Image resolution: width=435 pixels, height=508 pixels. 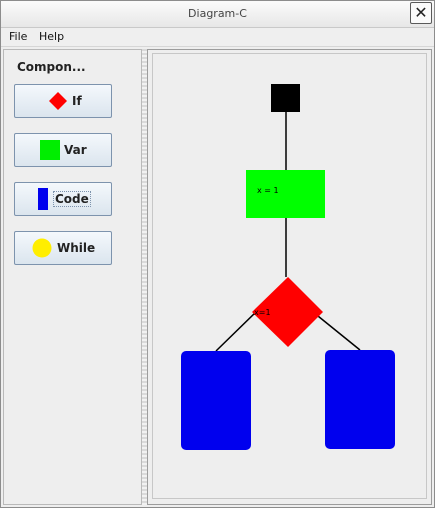 I want to click on menu-help: Help, so click(x=51, y=36).